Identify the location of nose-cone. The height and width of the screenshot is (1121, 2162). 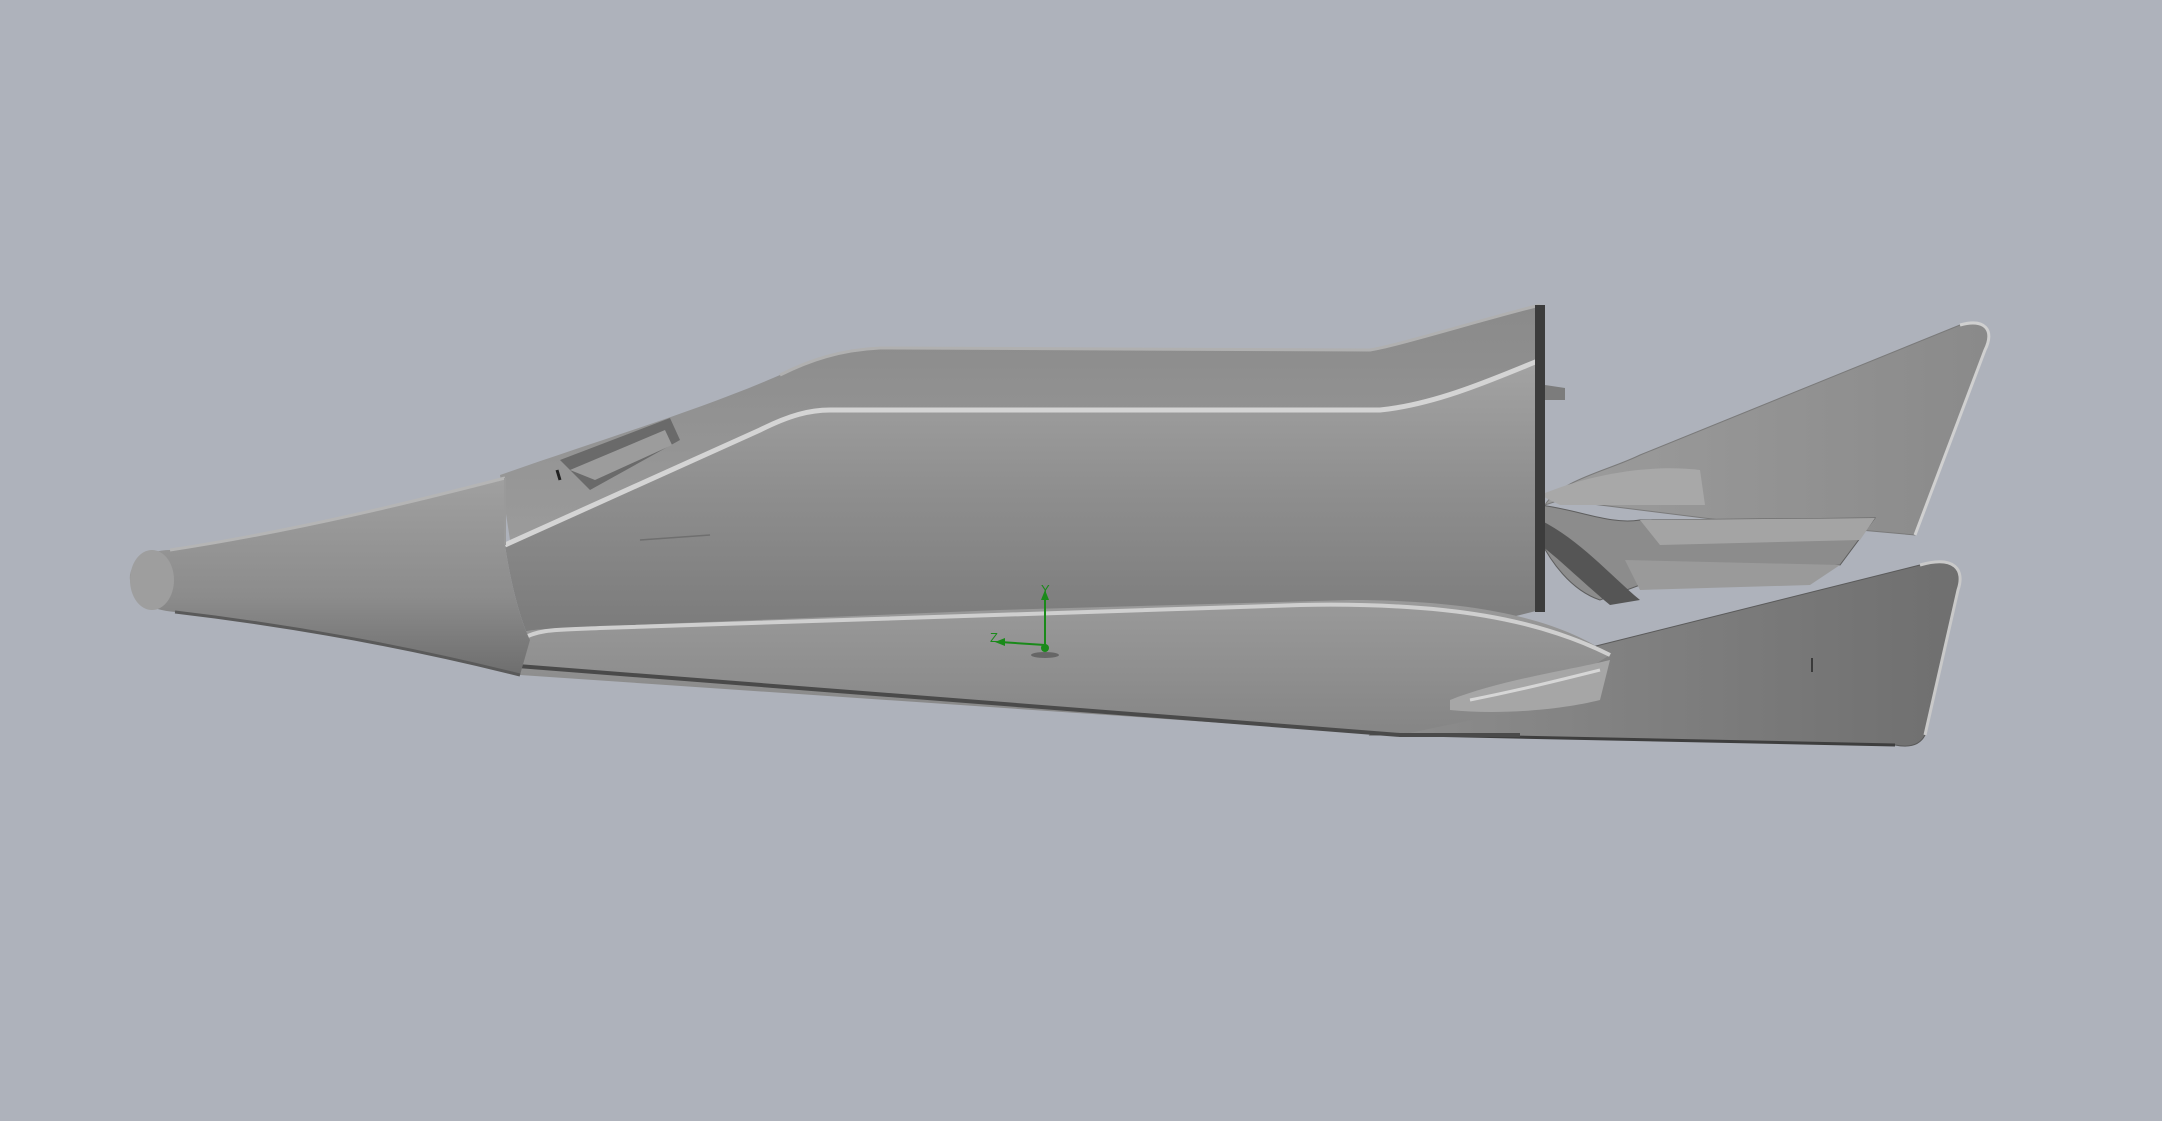
(330, 576).